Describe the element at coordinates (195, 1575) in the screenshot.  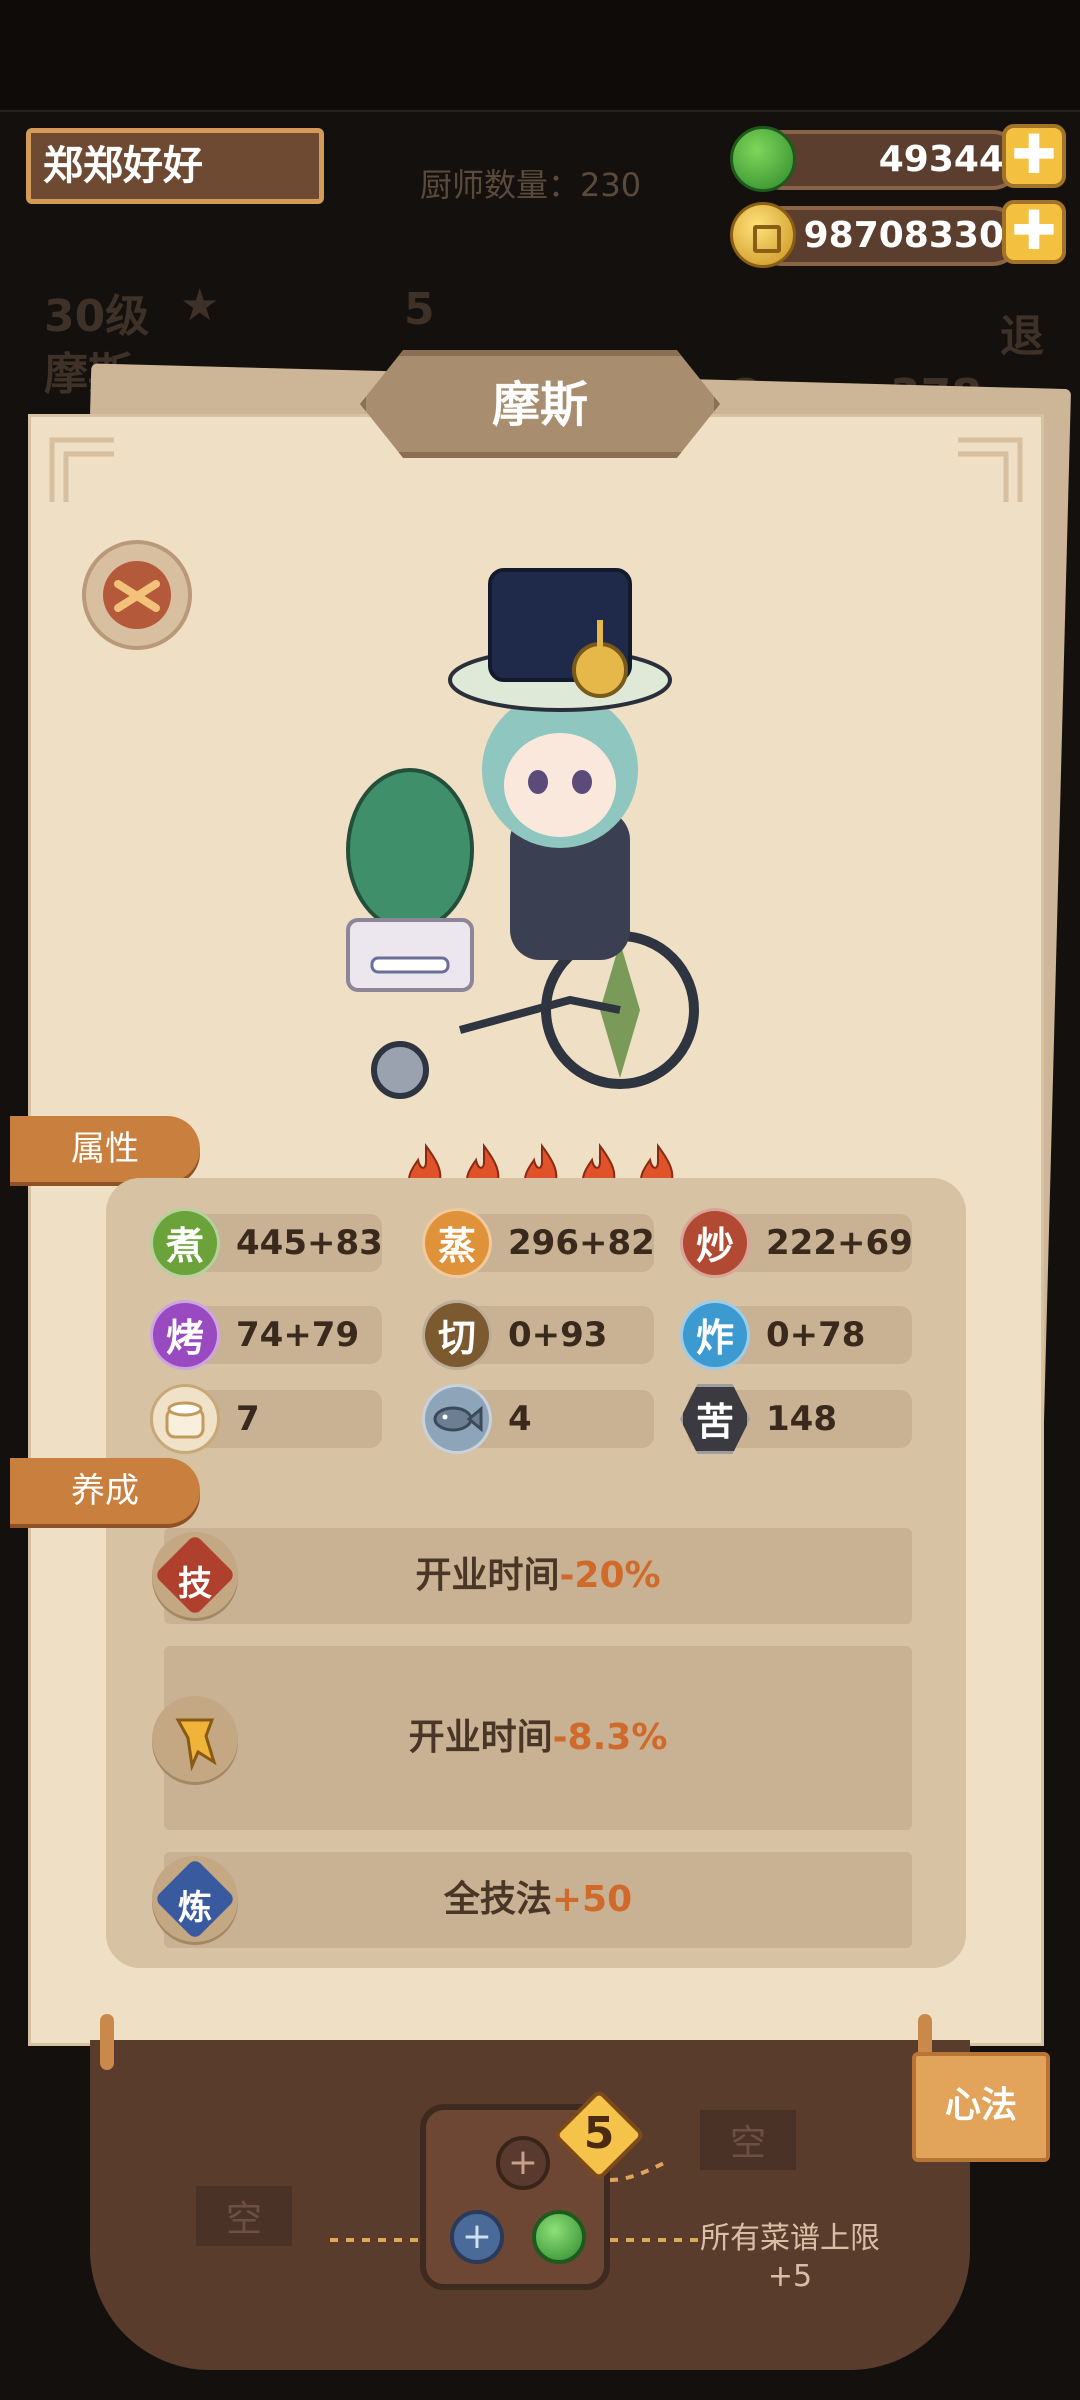
I see `skill-badge-icon: 技` at that location.